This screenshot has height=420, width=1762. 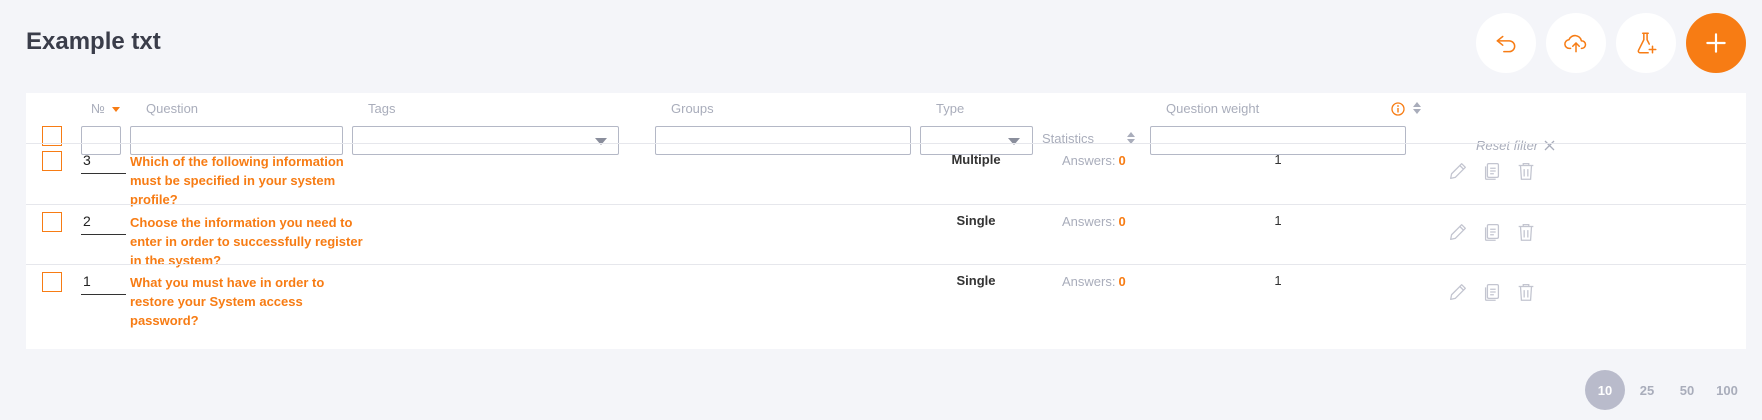 I want to click on page-title: Example txt, so click(x=93, y=41).